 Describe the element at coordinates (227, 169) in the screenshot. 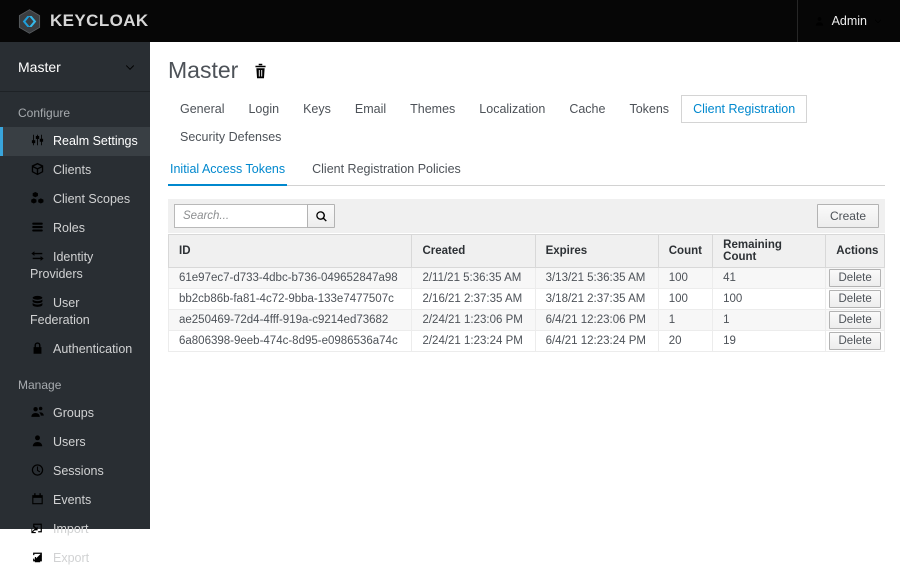

I see `subtab: Initial Access Tokens` at that location.